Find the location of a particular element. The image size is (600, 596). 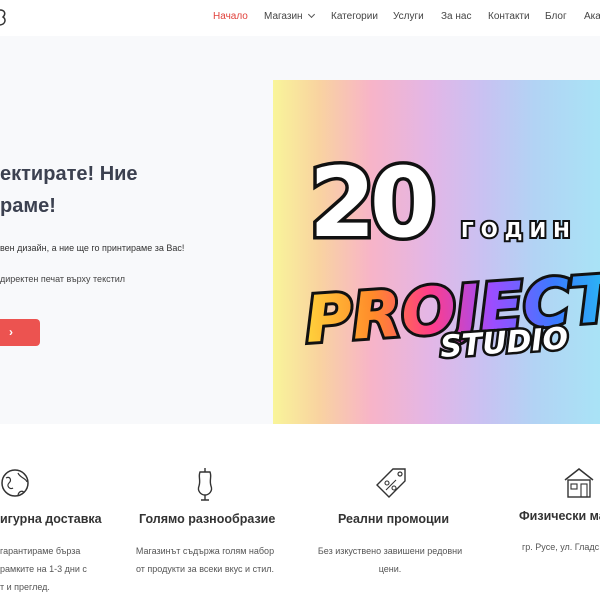

nav-categories: Категории is located at coordinates (354, 16).